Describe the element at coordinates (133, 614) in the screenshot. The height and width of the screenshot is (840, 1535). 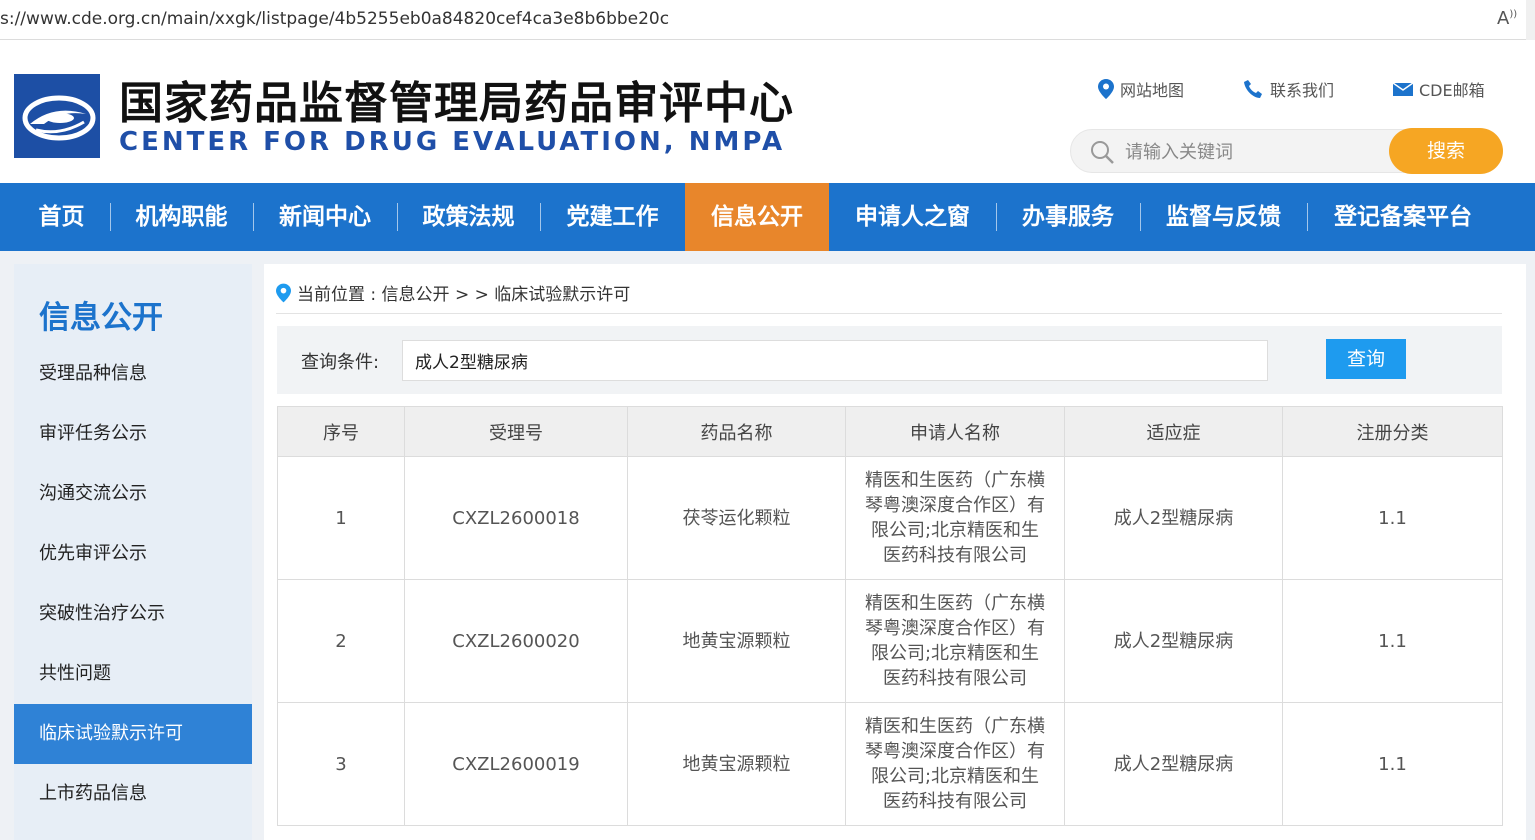
I see `sidebar-item-breakthrough: 突破性治疗公示` at that location.